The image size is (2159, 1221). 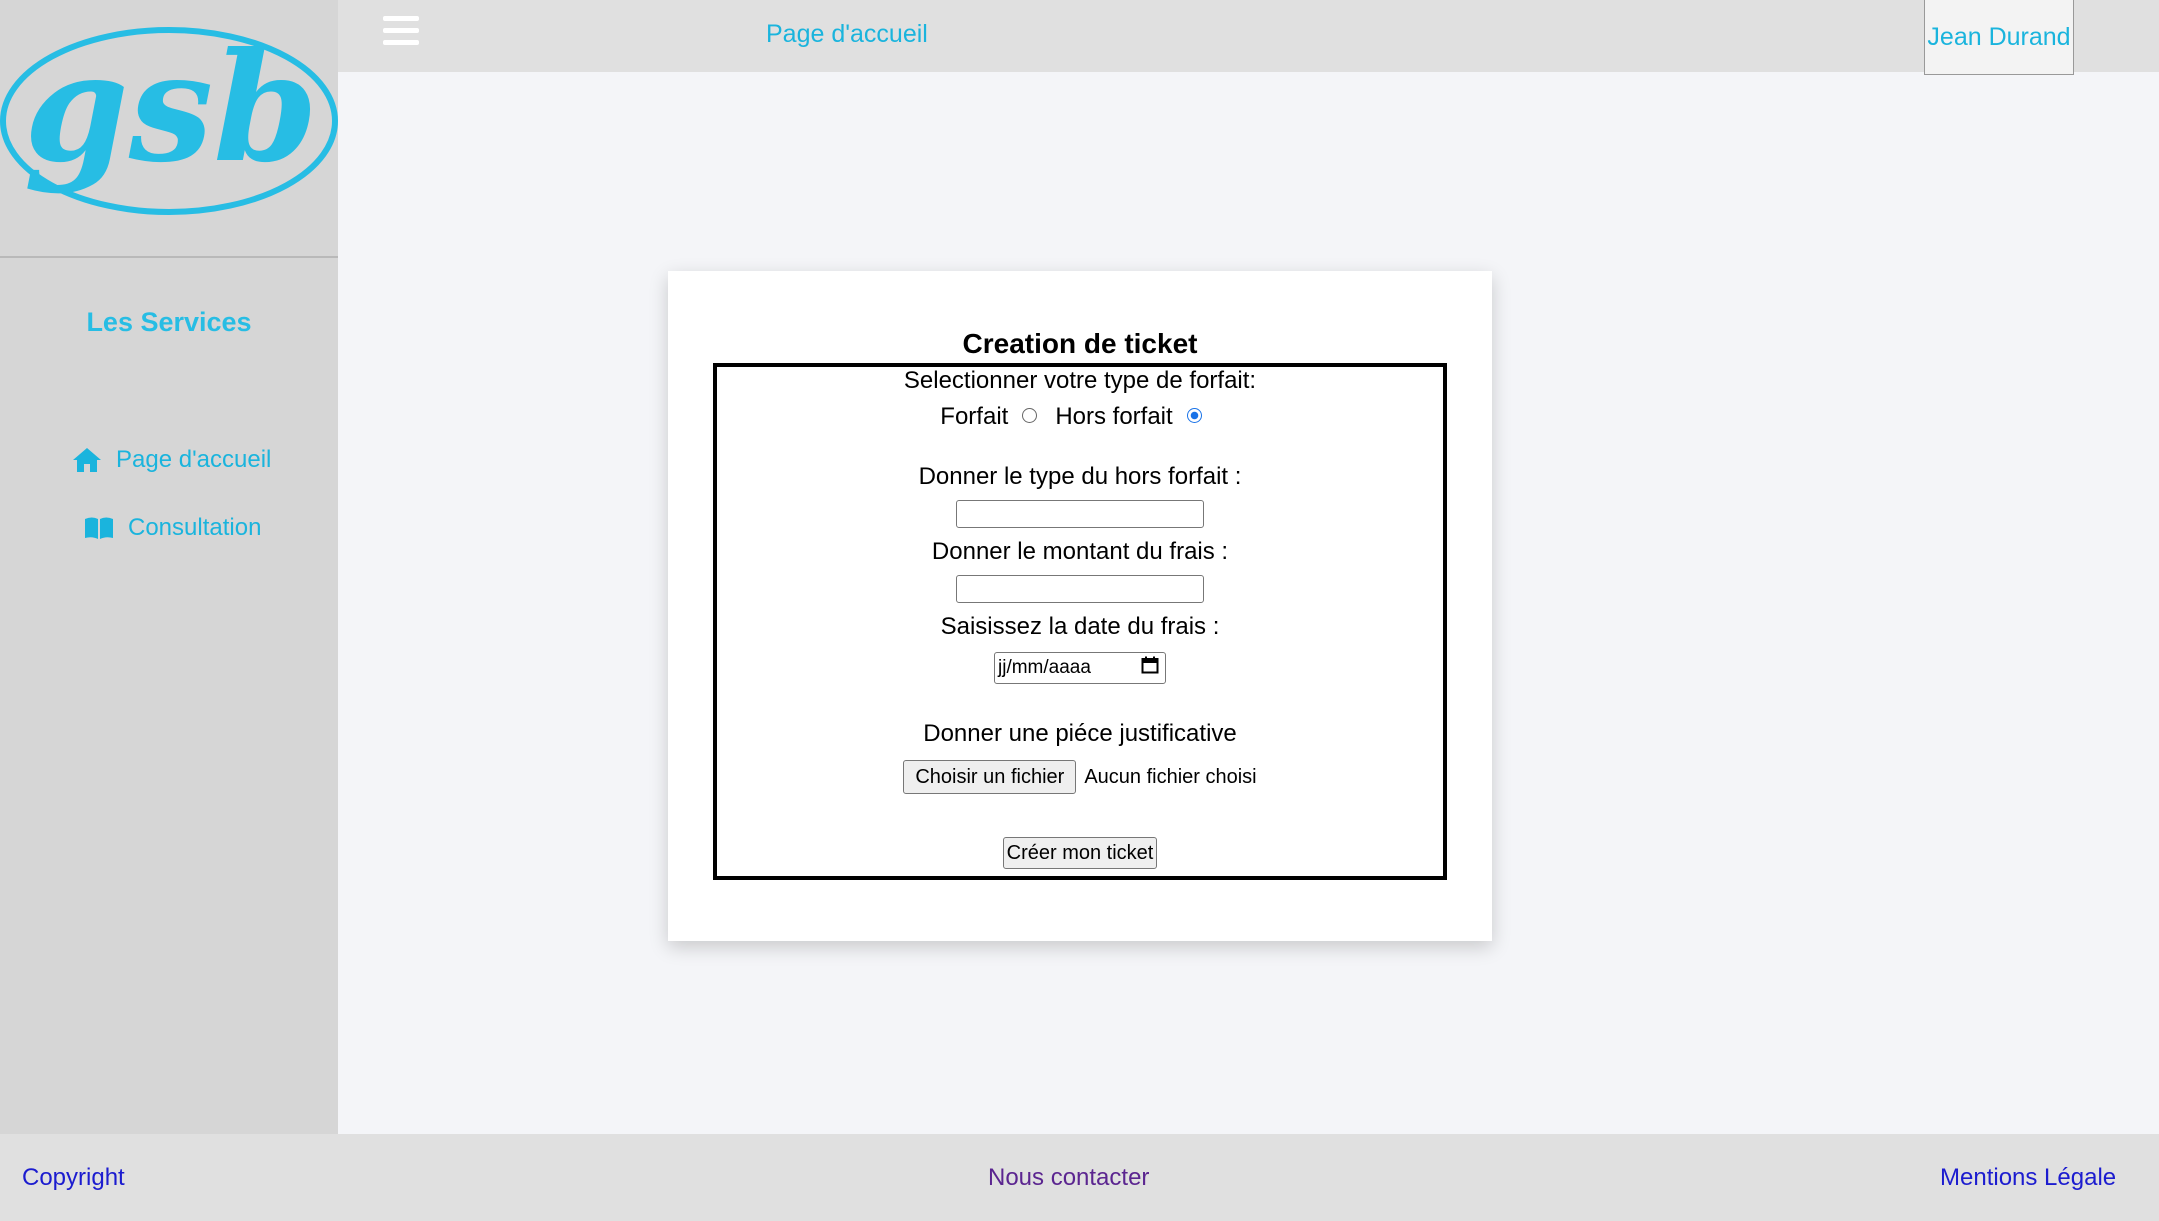 I want to click on type-prompt: Selectionner votre type de forfait:, so click(x=1080, y=380).